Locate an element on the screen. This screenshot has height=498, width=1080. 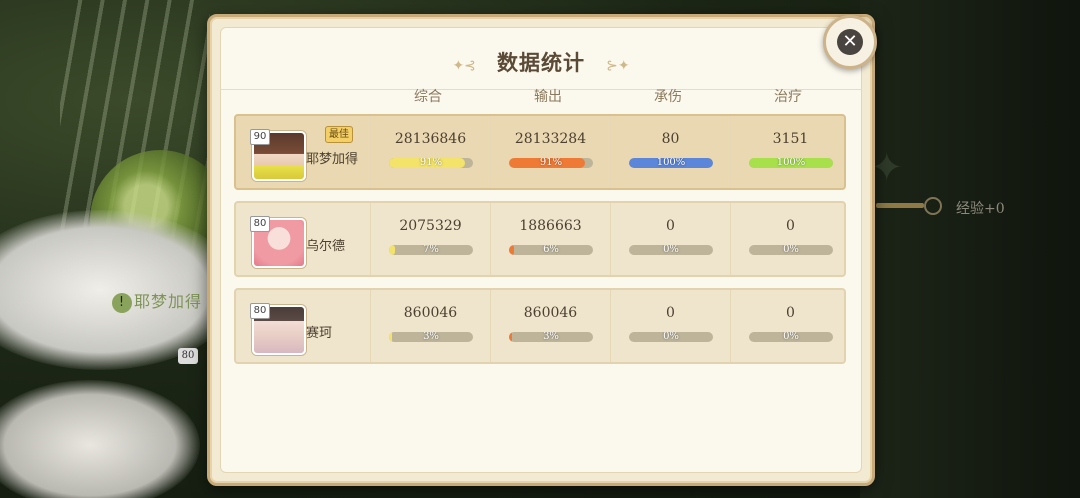
stat-damage: 860046 3% is located at coordinates (550, 326).